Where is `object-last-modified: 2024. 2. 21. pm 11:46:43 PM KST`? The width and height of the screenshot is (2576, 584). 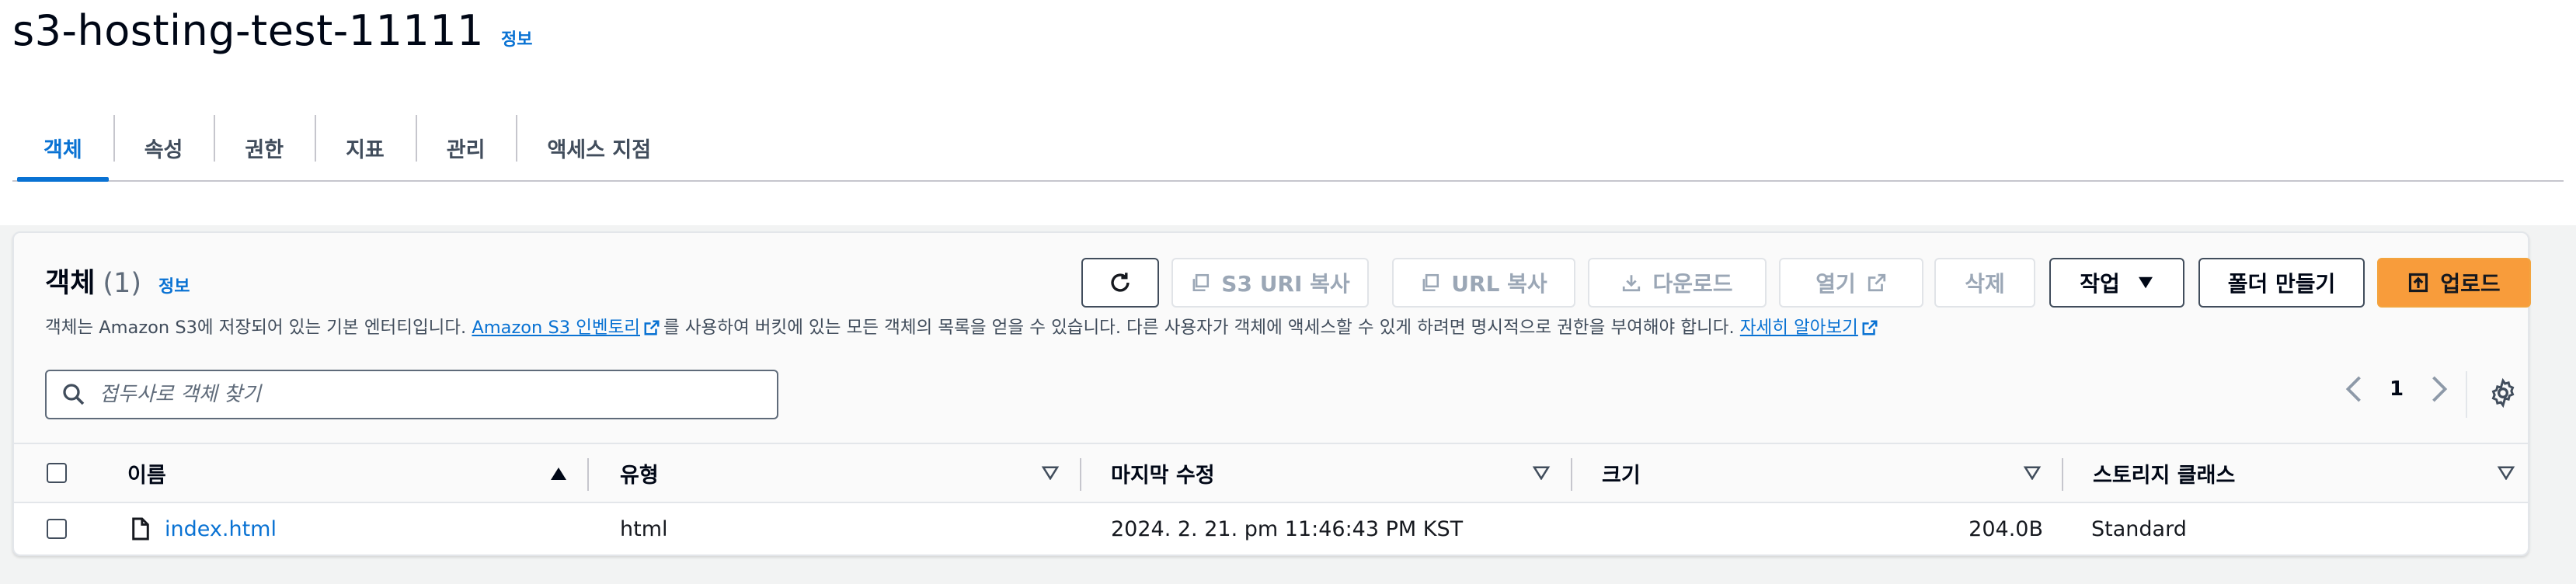
object-last-modified: 2024. 2. 21. pm 11:46:43 PM KST is located at coordinates (1287, 528).